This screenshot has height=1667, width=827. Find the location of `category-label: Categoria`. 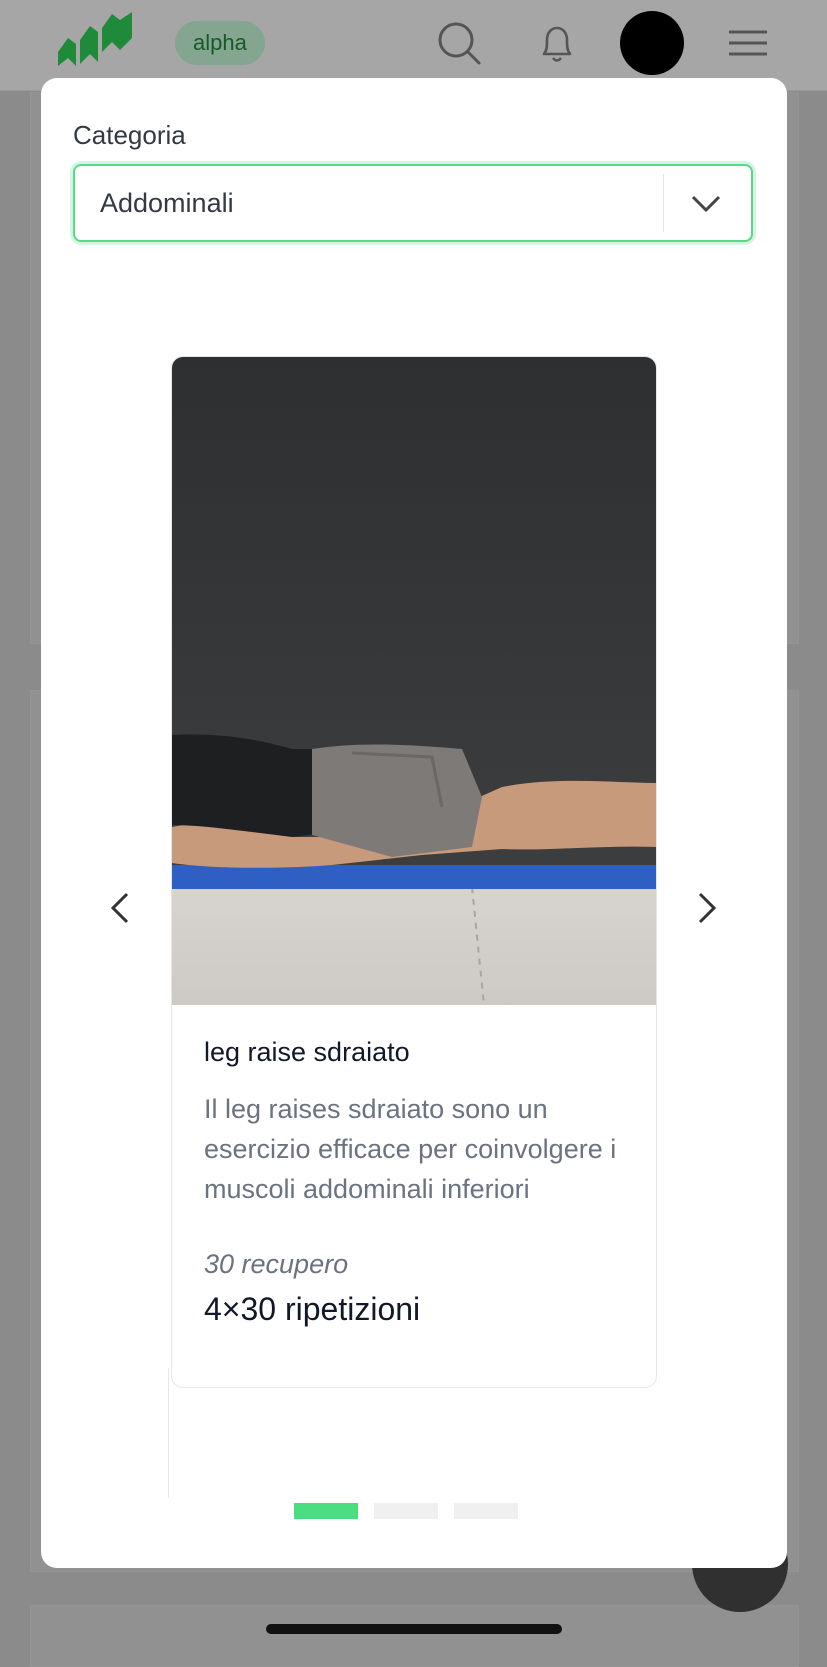

category-label: Categoria is located at coordinates (129, 135).